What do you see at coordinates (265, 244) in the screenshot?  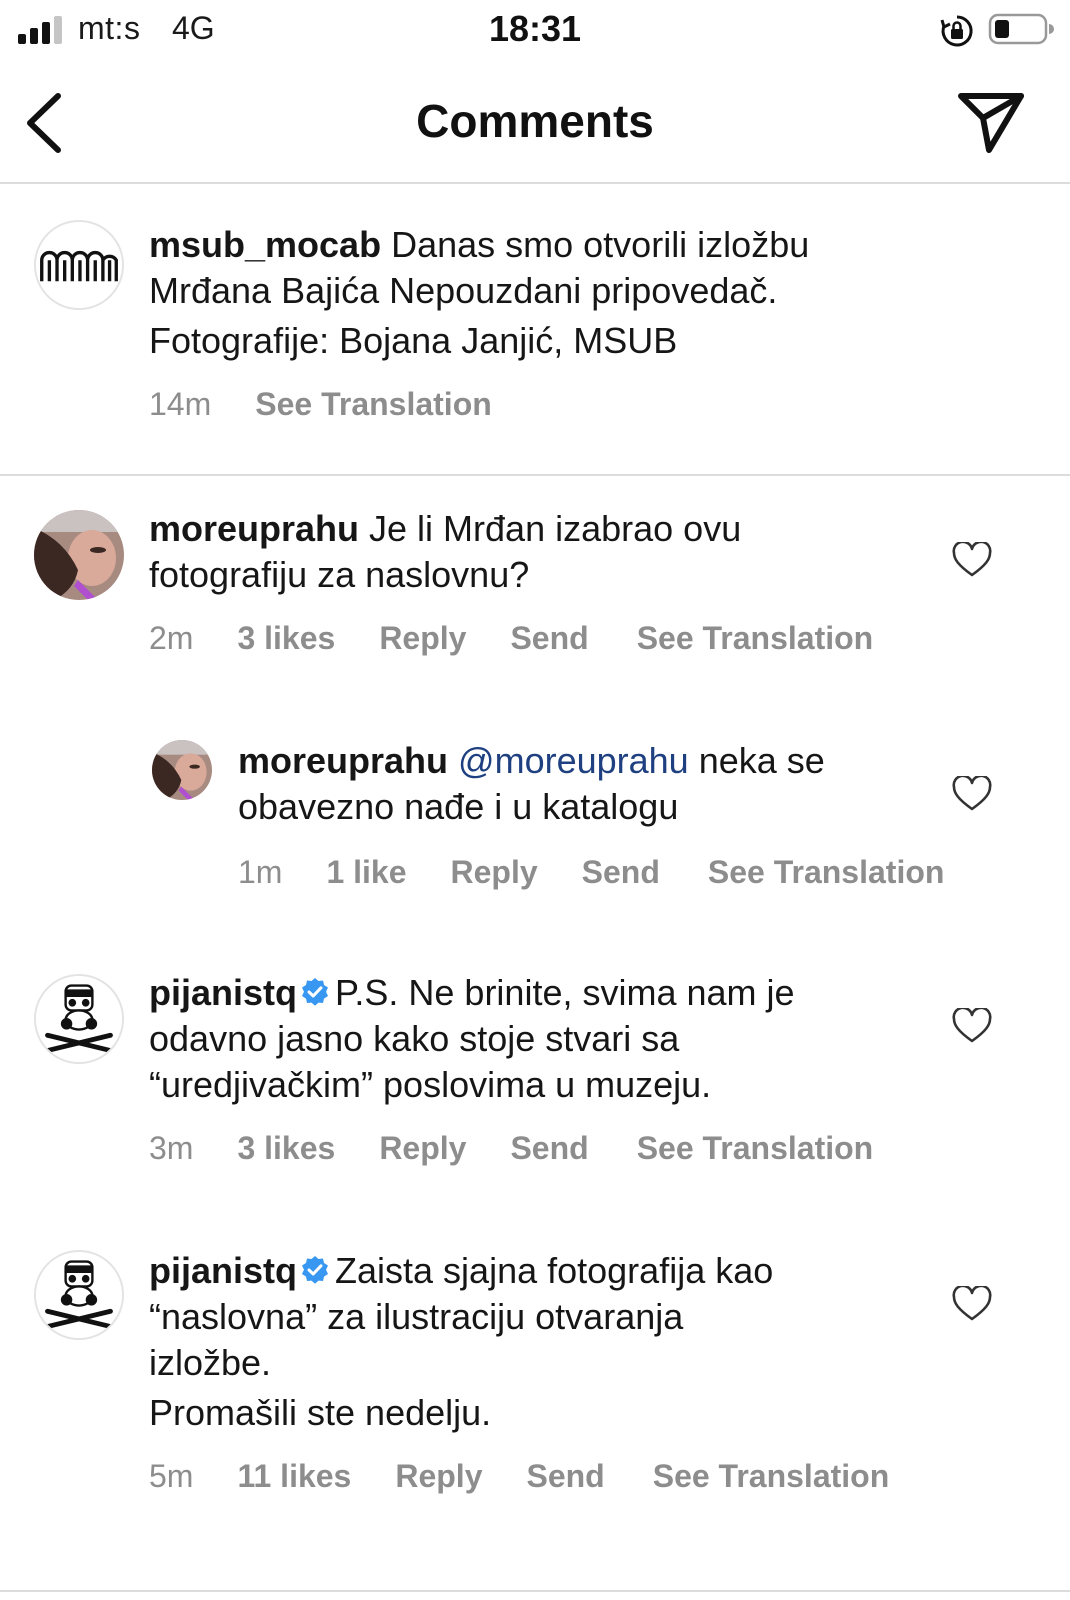 I see `caption-username: msub_mocab` at bounding box center [265, 244].